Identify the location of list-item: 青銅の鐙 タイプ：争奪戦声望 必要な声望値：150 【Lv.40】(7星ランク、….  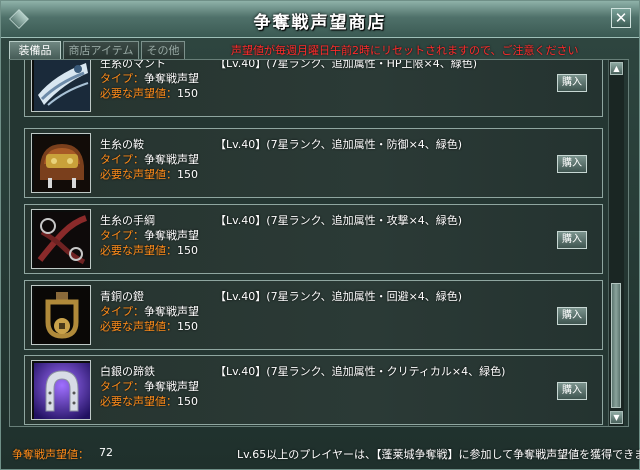
(313, 315).